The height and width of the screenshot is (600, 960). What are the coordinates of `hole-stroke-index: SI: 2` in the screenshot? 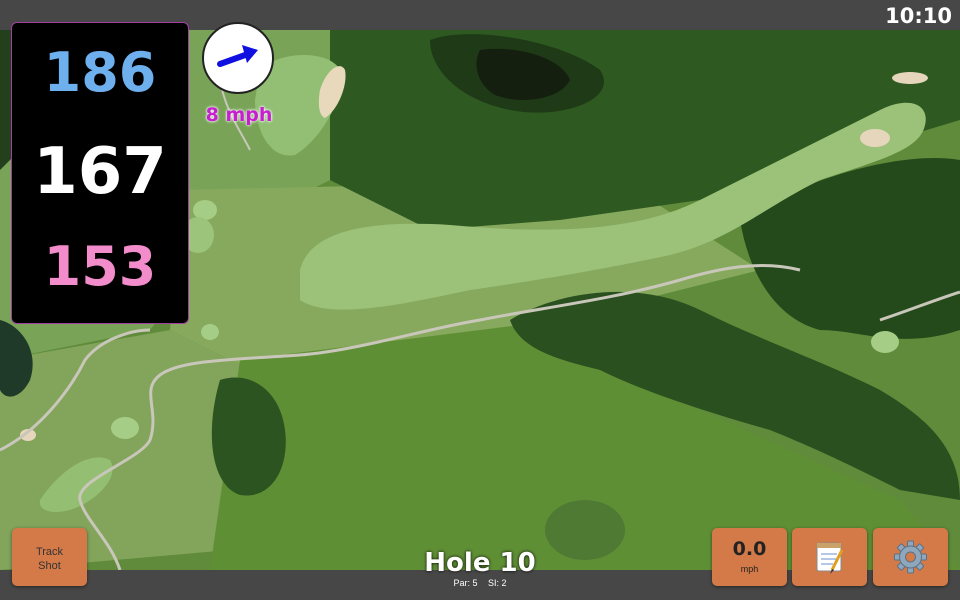 It's located at (497, 583).